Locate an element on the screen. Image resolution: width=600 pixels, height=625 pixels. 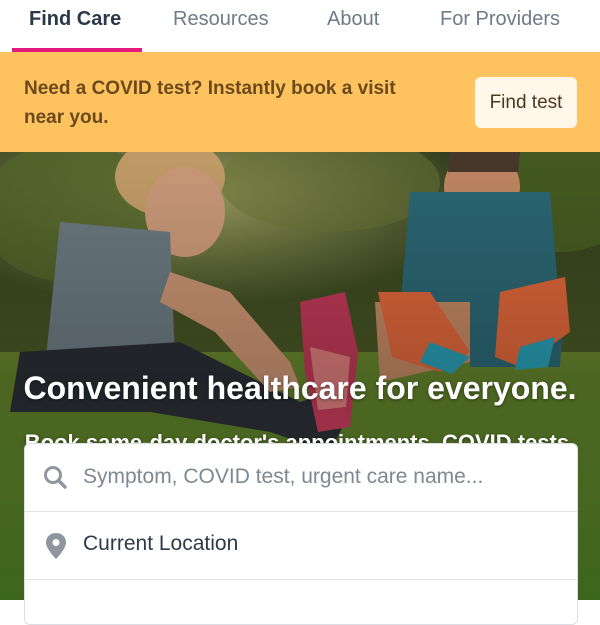
hero-title: Convenient healthcare for everyone. is located at coordinates (300, 388).